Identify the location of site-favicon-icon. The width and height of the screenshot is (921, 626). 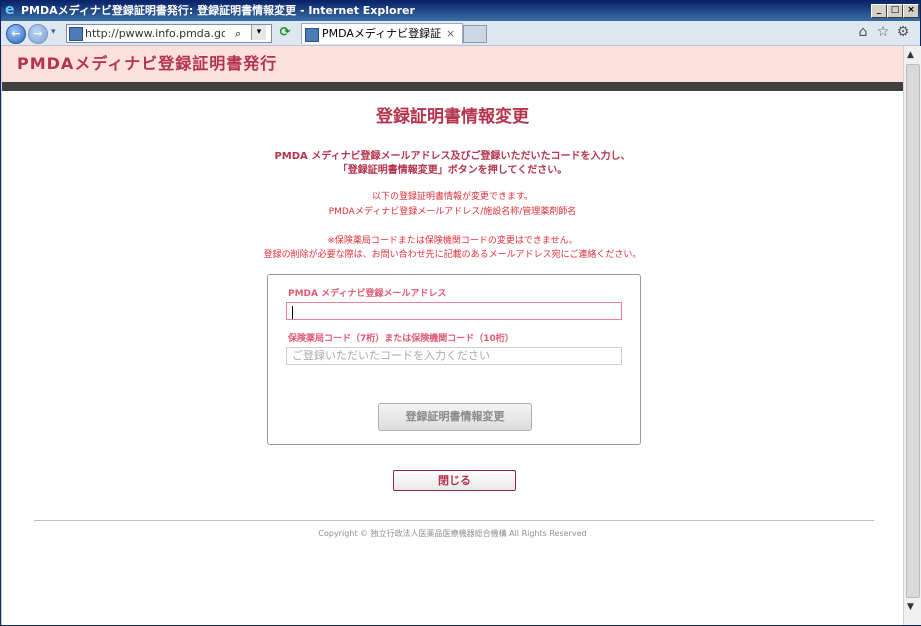
(76, 34).